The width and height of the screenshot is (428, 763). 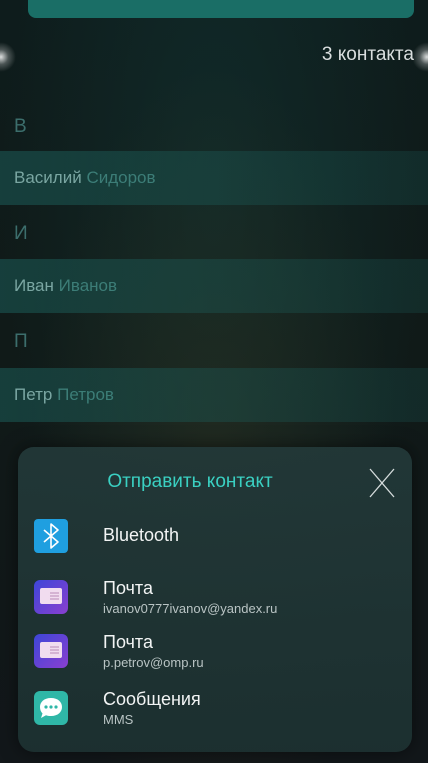 What do you see at coordinates (88, 285) in the screenshot?
I see `contact-last-name: Иванов` at bounding box center [88, 285].